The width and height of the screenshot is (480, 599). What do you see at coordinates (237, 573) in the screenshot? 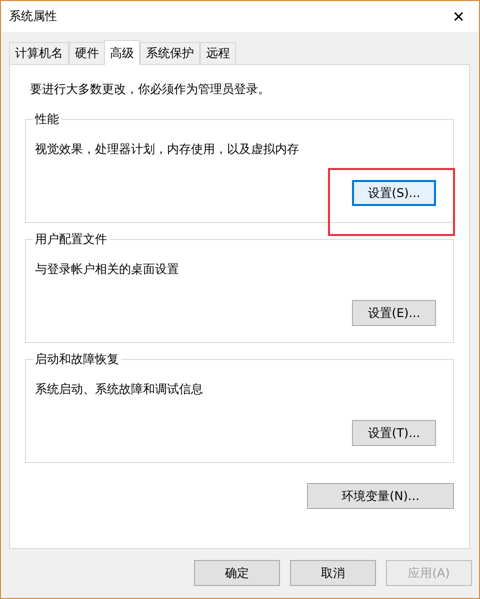
I see `dialog-button: 确定` at bounding box center [237, 573].